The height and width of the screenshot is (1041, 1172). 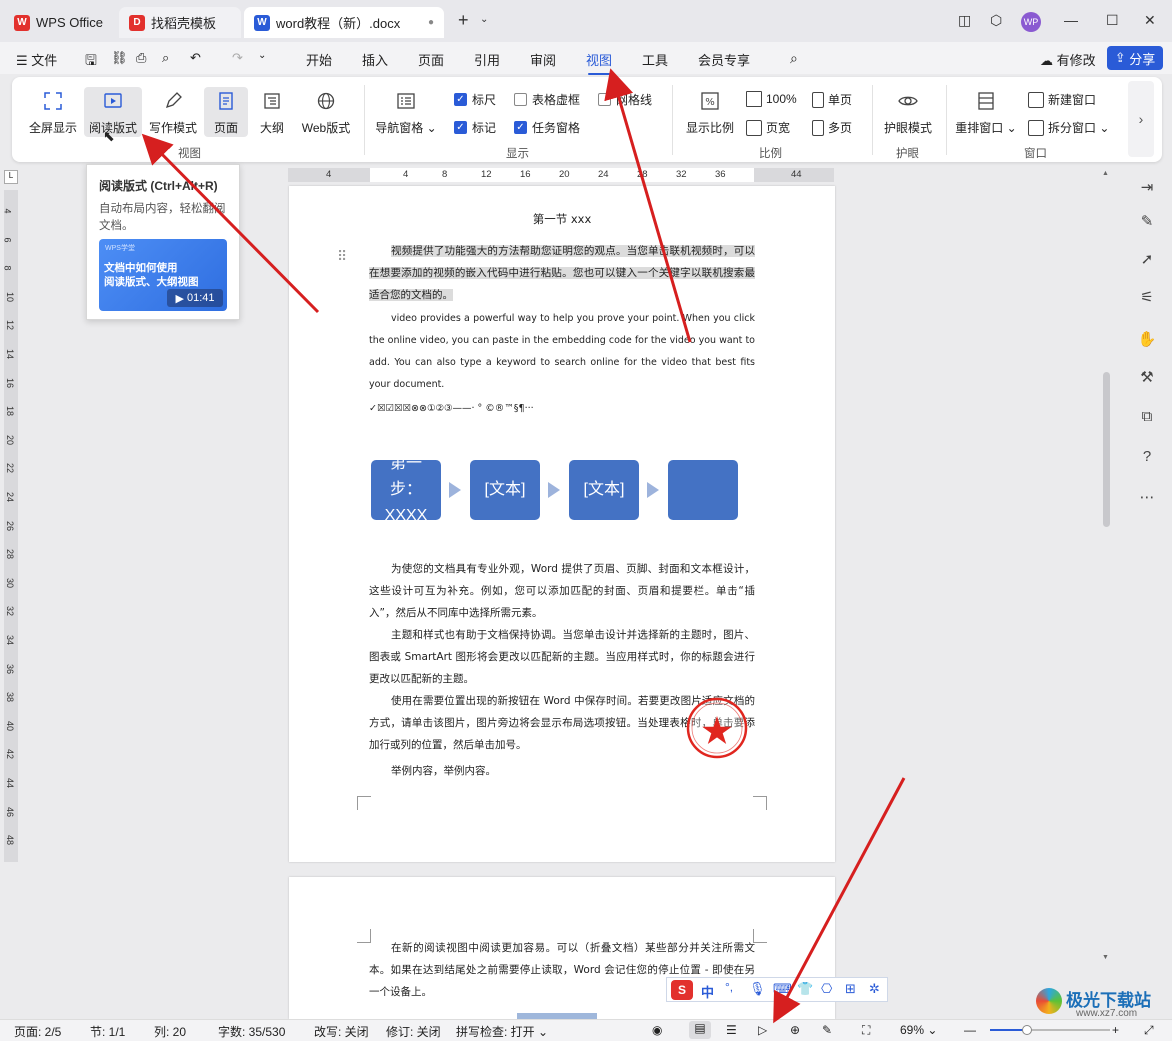 I want to click on help-icon: ?, so click(x=1147, y=458).